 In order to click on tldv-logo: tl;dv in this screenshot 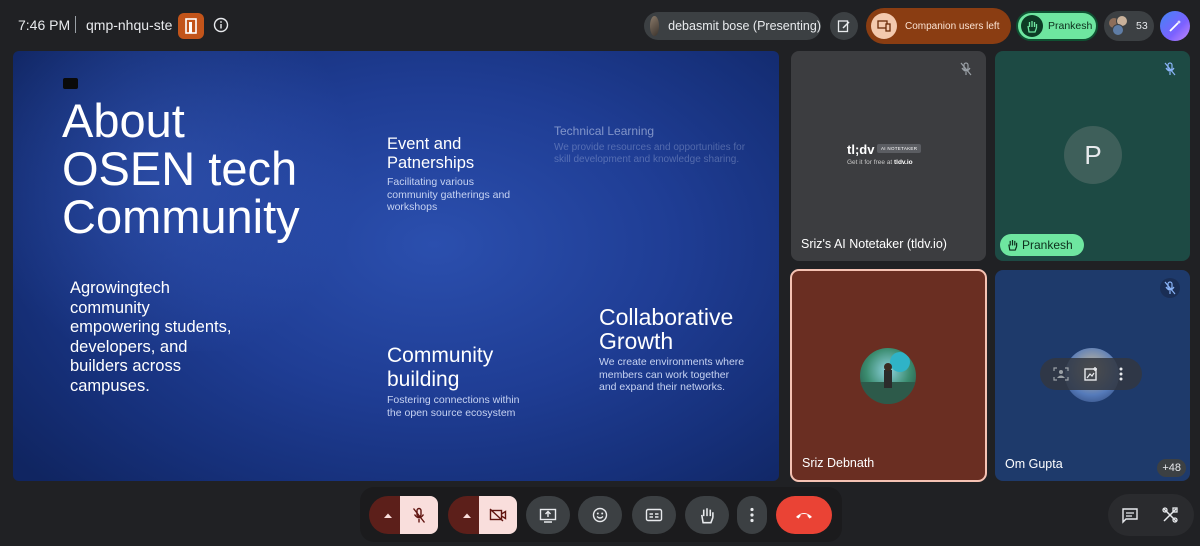, I will do `click(861, 149)`.